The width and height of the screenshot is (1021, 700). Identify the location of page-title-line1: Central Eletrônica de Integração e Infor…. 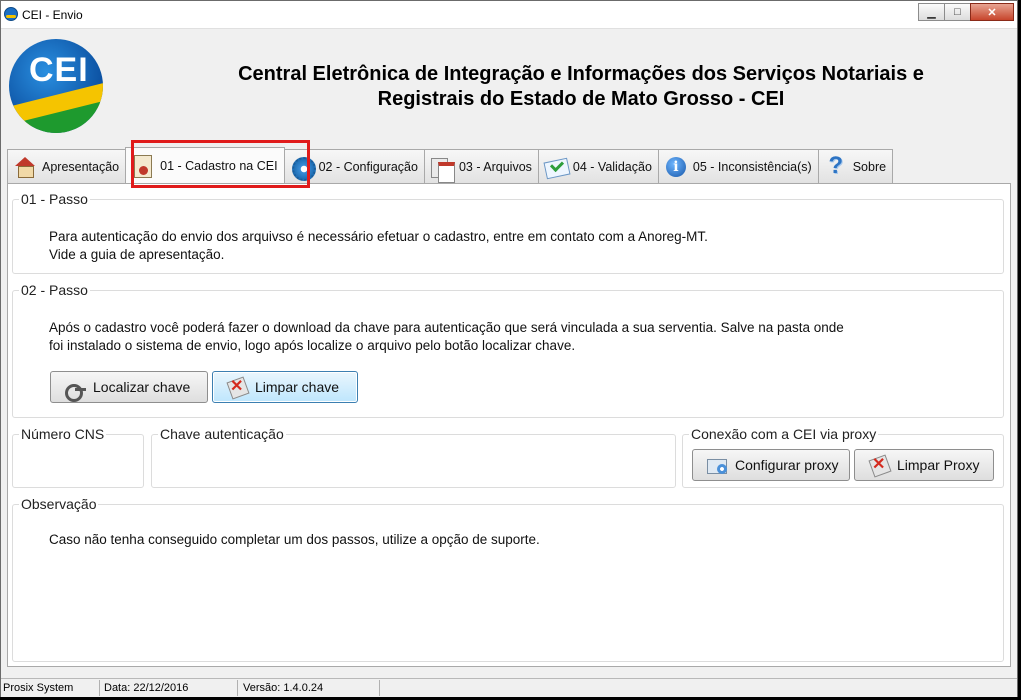
(581, 74).